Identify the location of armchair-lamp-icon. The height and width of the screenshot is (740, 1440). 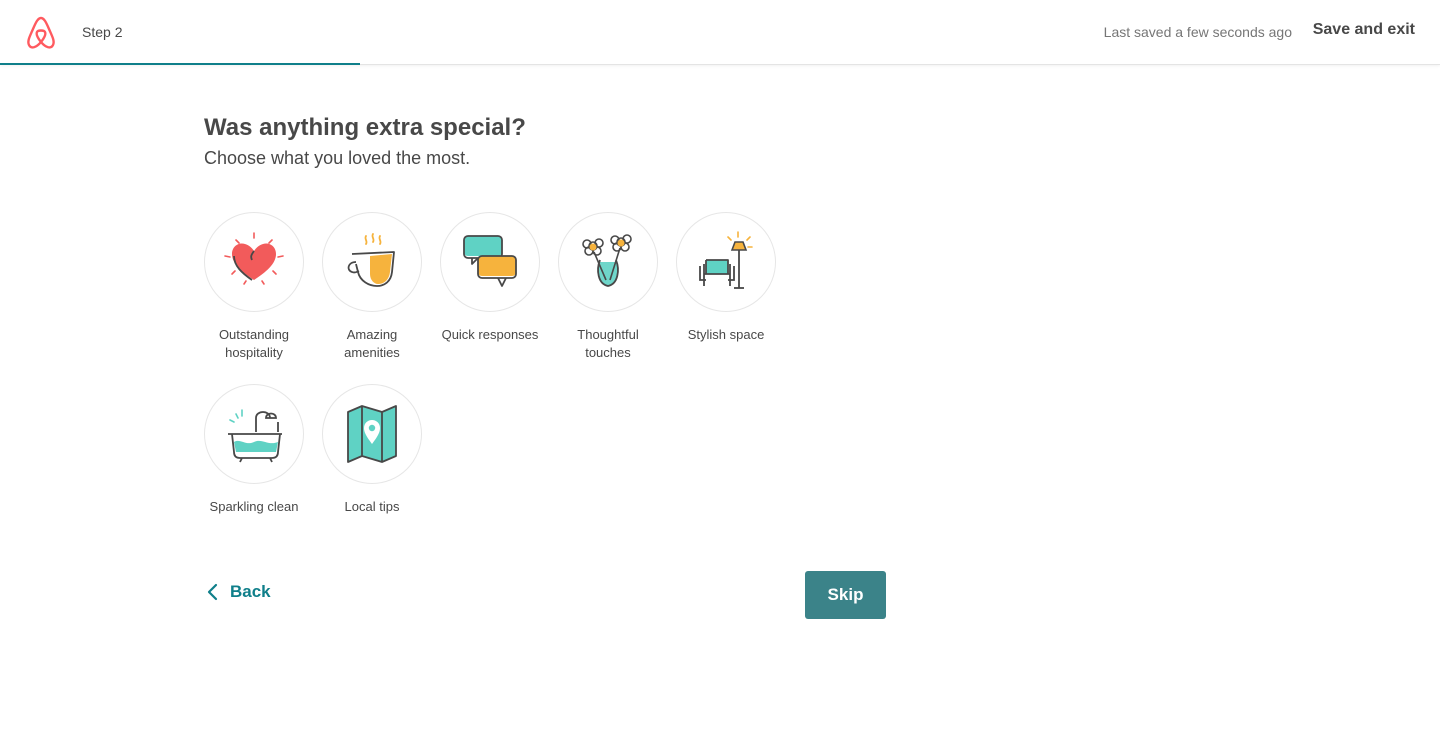
(726, 260).